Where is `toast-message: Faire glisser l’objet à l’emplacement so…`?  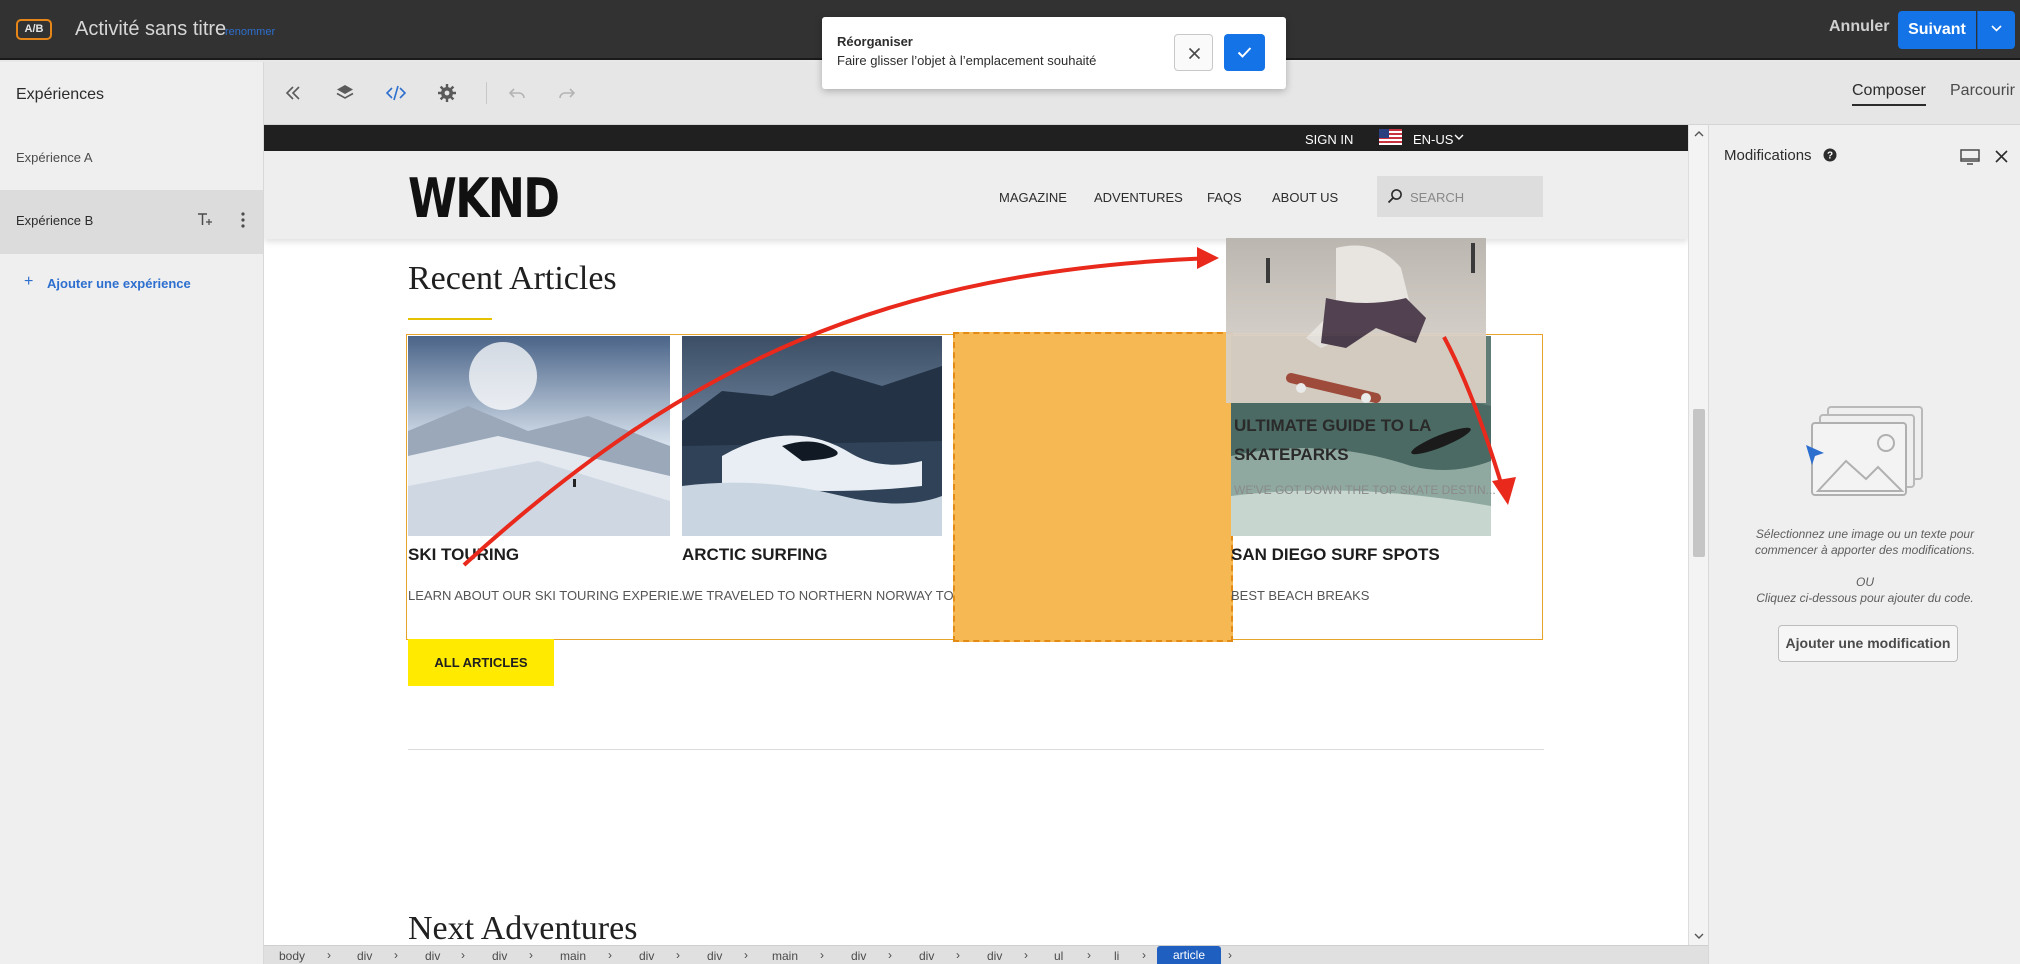
toast-message: Faire glisser l’objet à l’emplacement so… is located at coordinates (967, 60).